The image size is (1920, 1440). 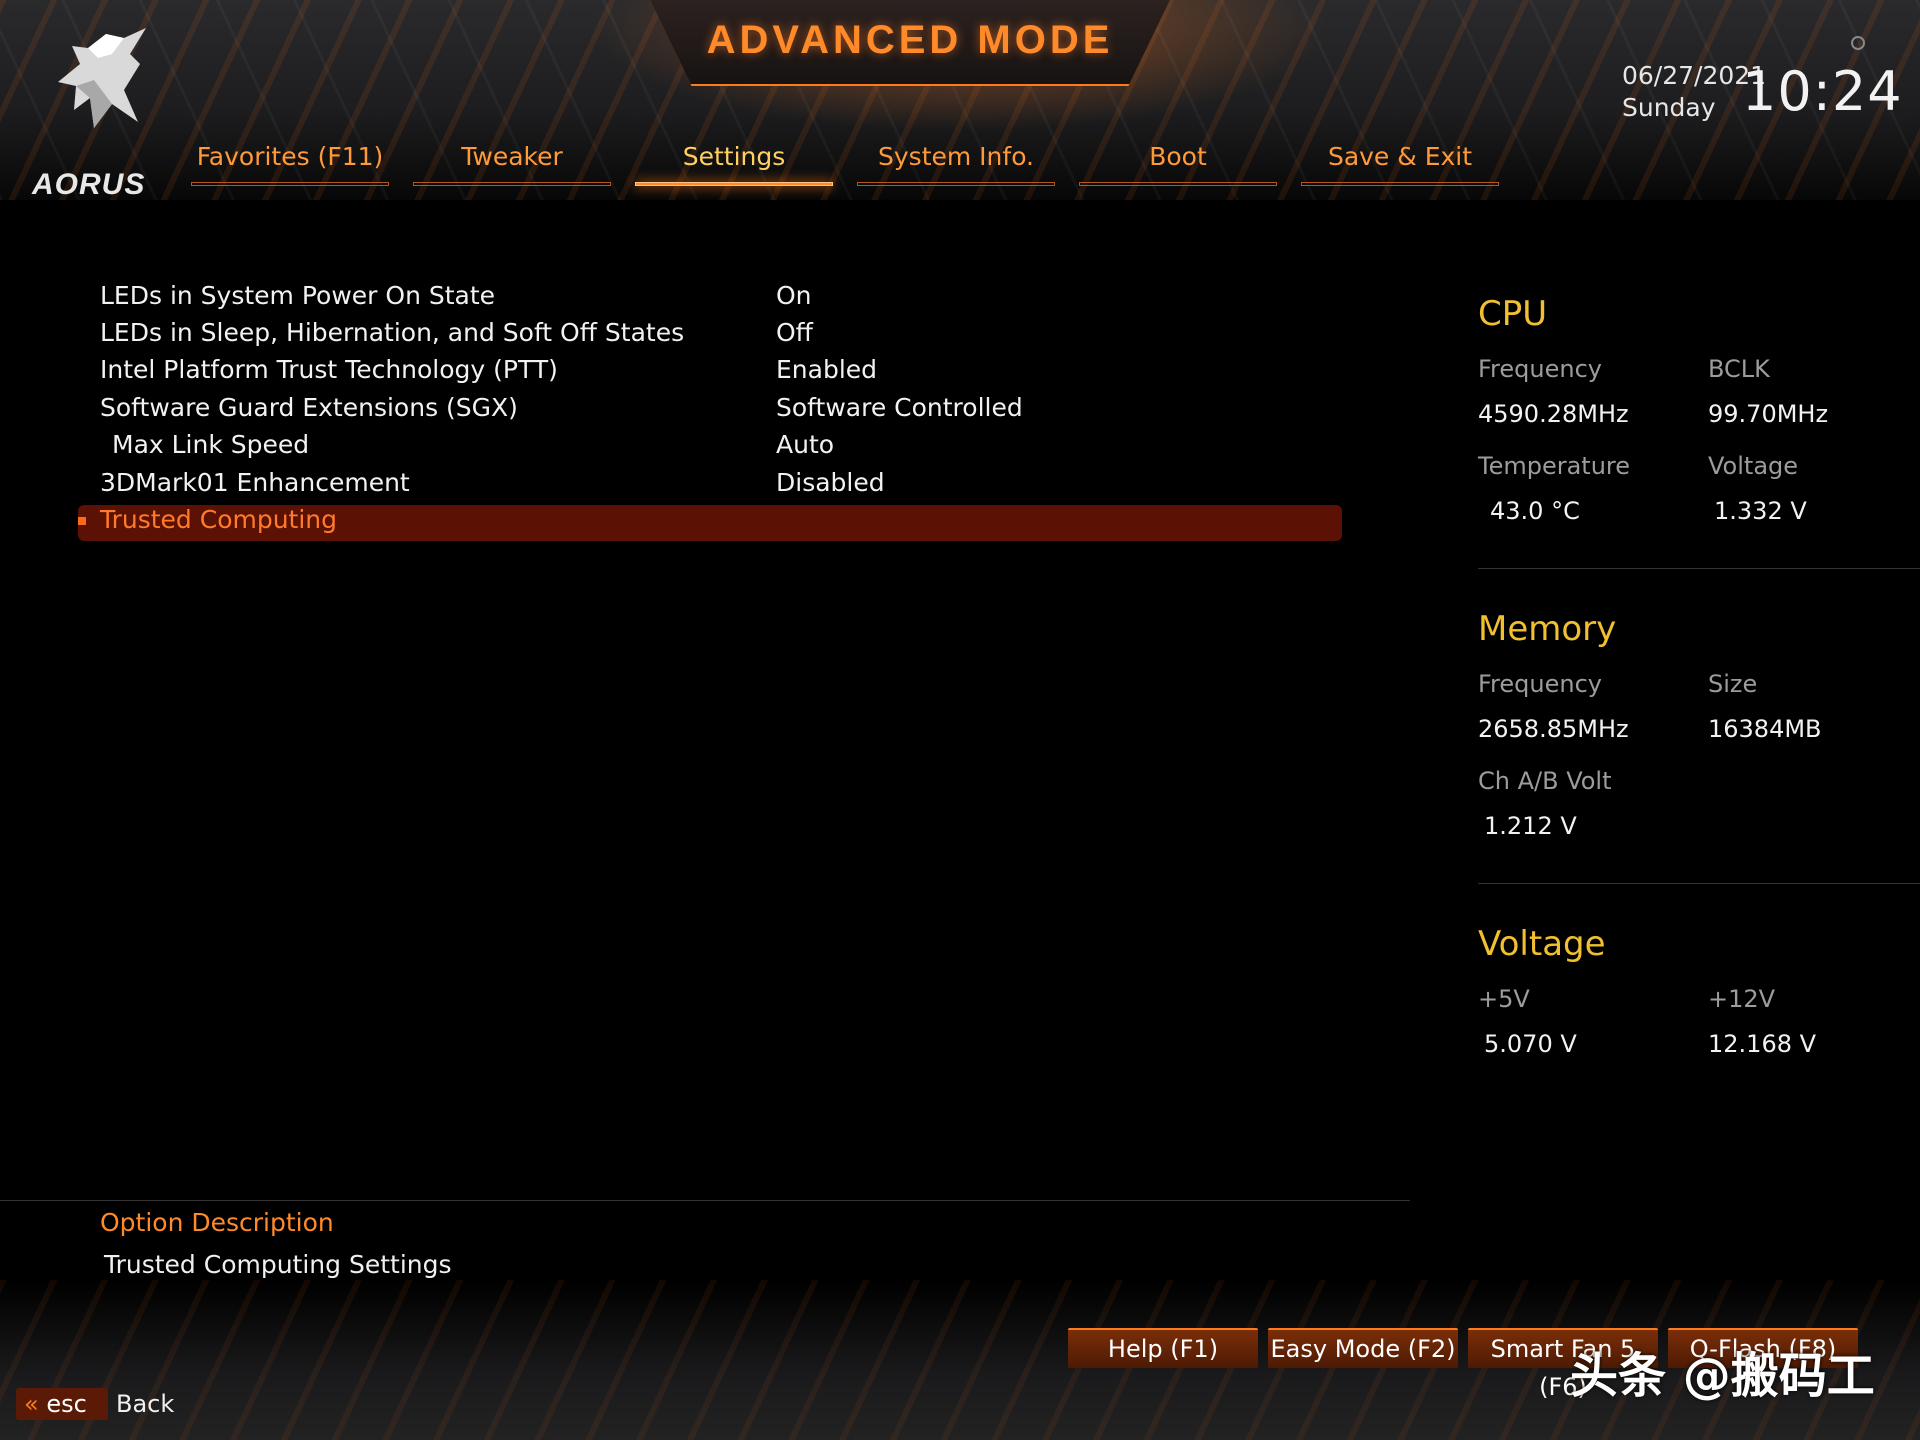 I want to click on setting-name: Max Link Speed, so click(x=211, y=444).